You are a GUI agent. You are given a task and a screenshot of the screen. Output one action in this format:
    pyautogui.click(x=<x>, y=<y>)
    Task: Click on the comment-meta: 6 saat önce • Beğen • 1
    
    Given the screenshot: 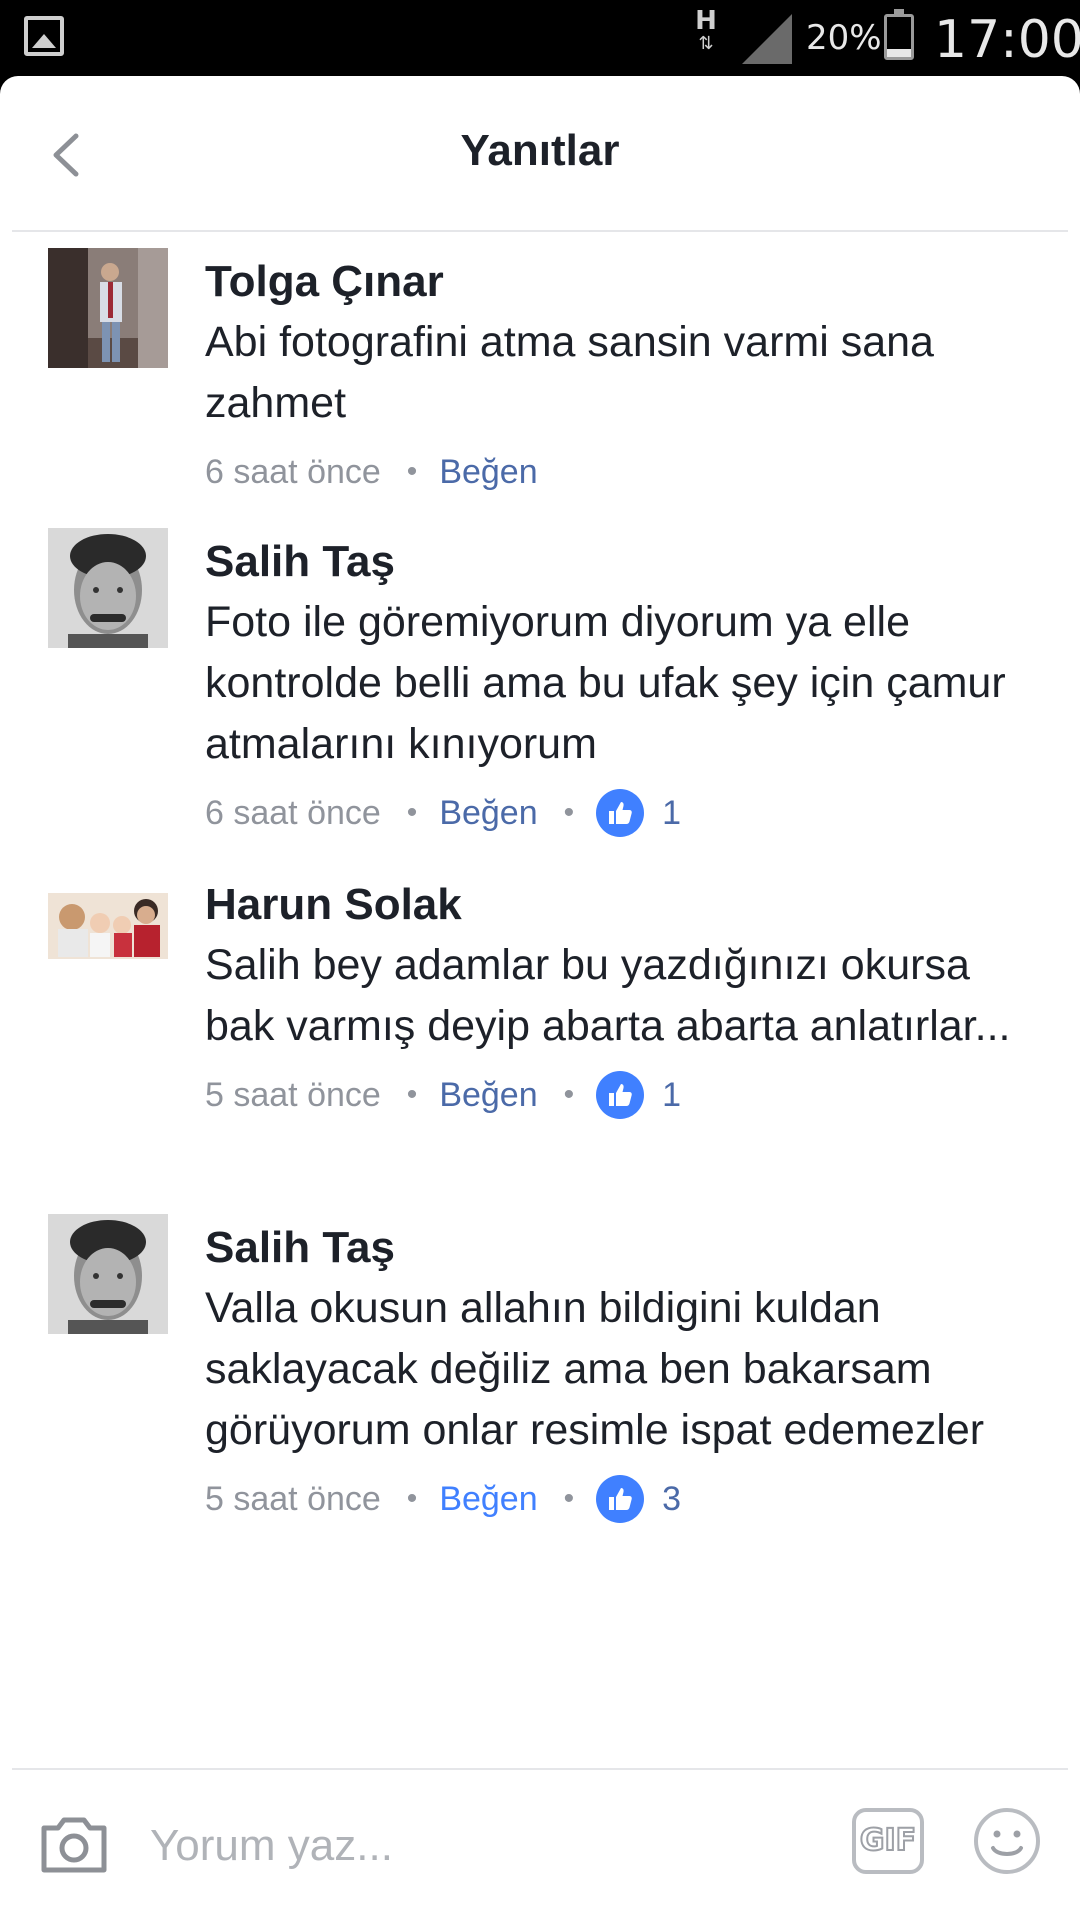 What is the action you would take?
    pyautogui.click(x=625, y=813)
    